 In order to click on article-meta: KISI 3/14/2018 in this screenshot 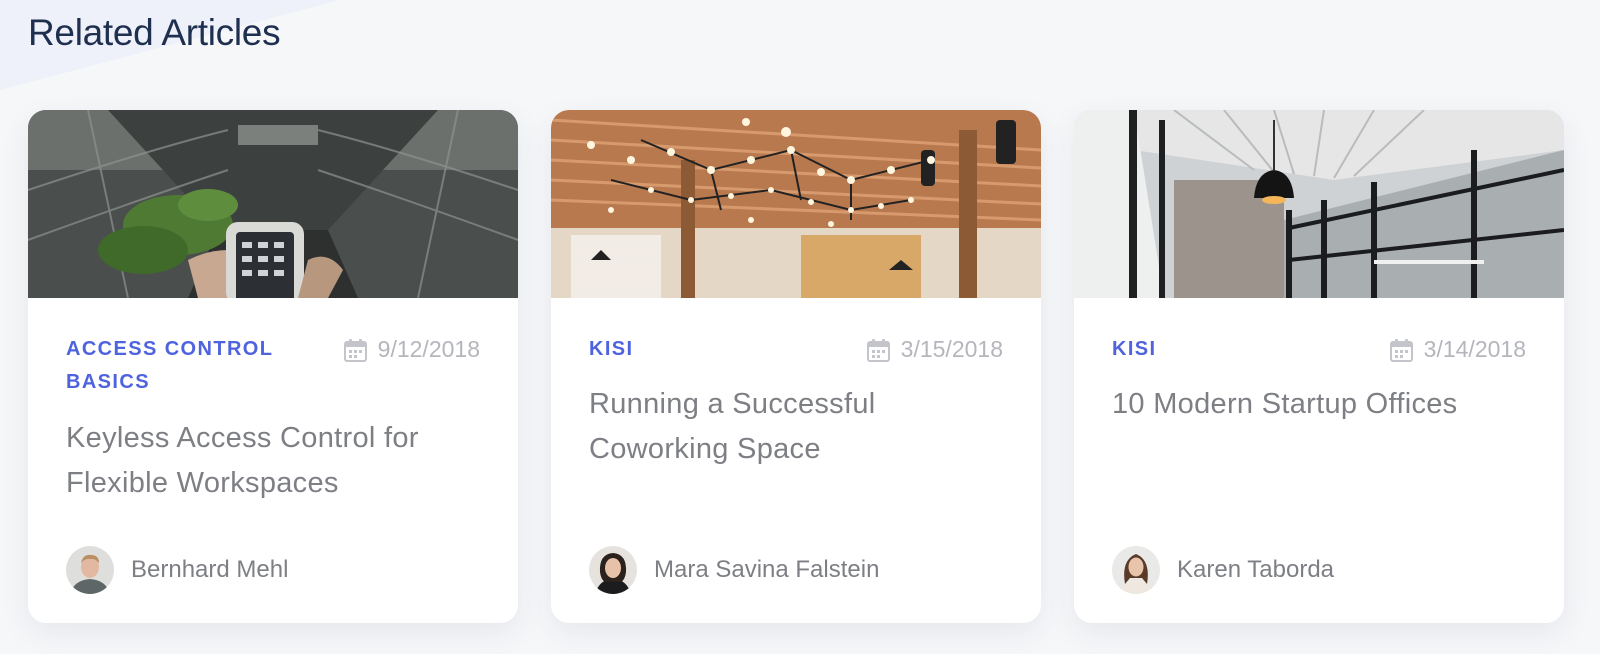, I will do `click(1319, 349)`.